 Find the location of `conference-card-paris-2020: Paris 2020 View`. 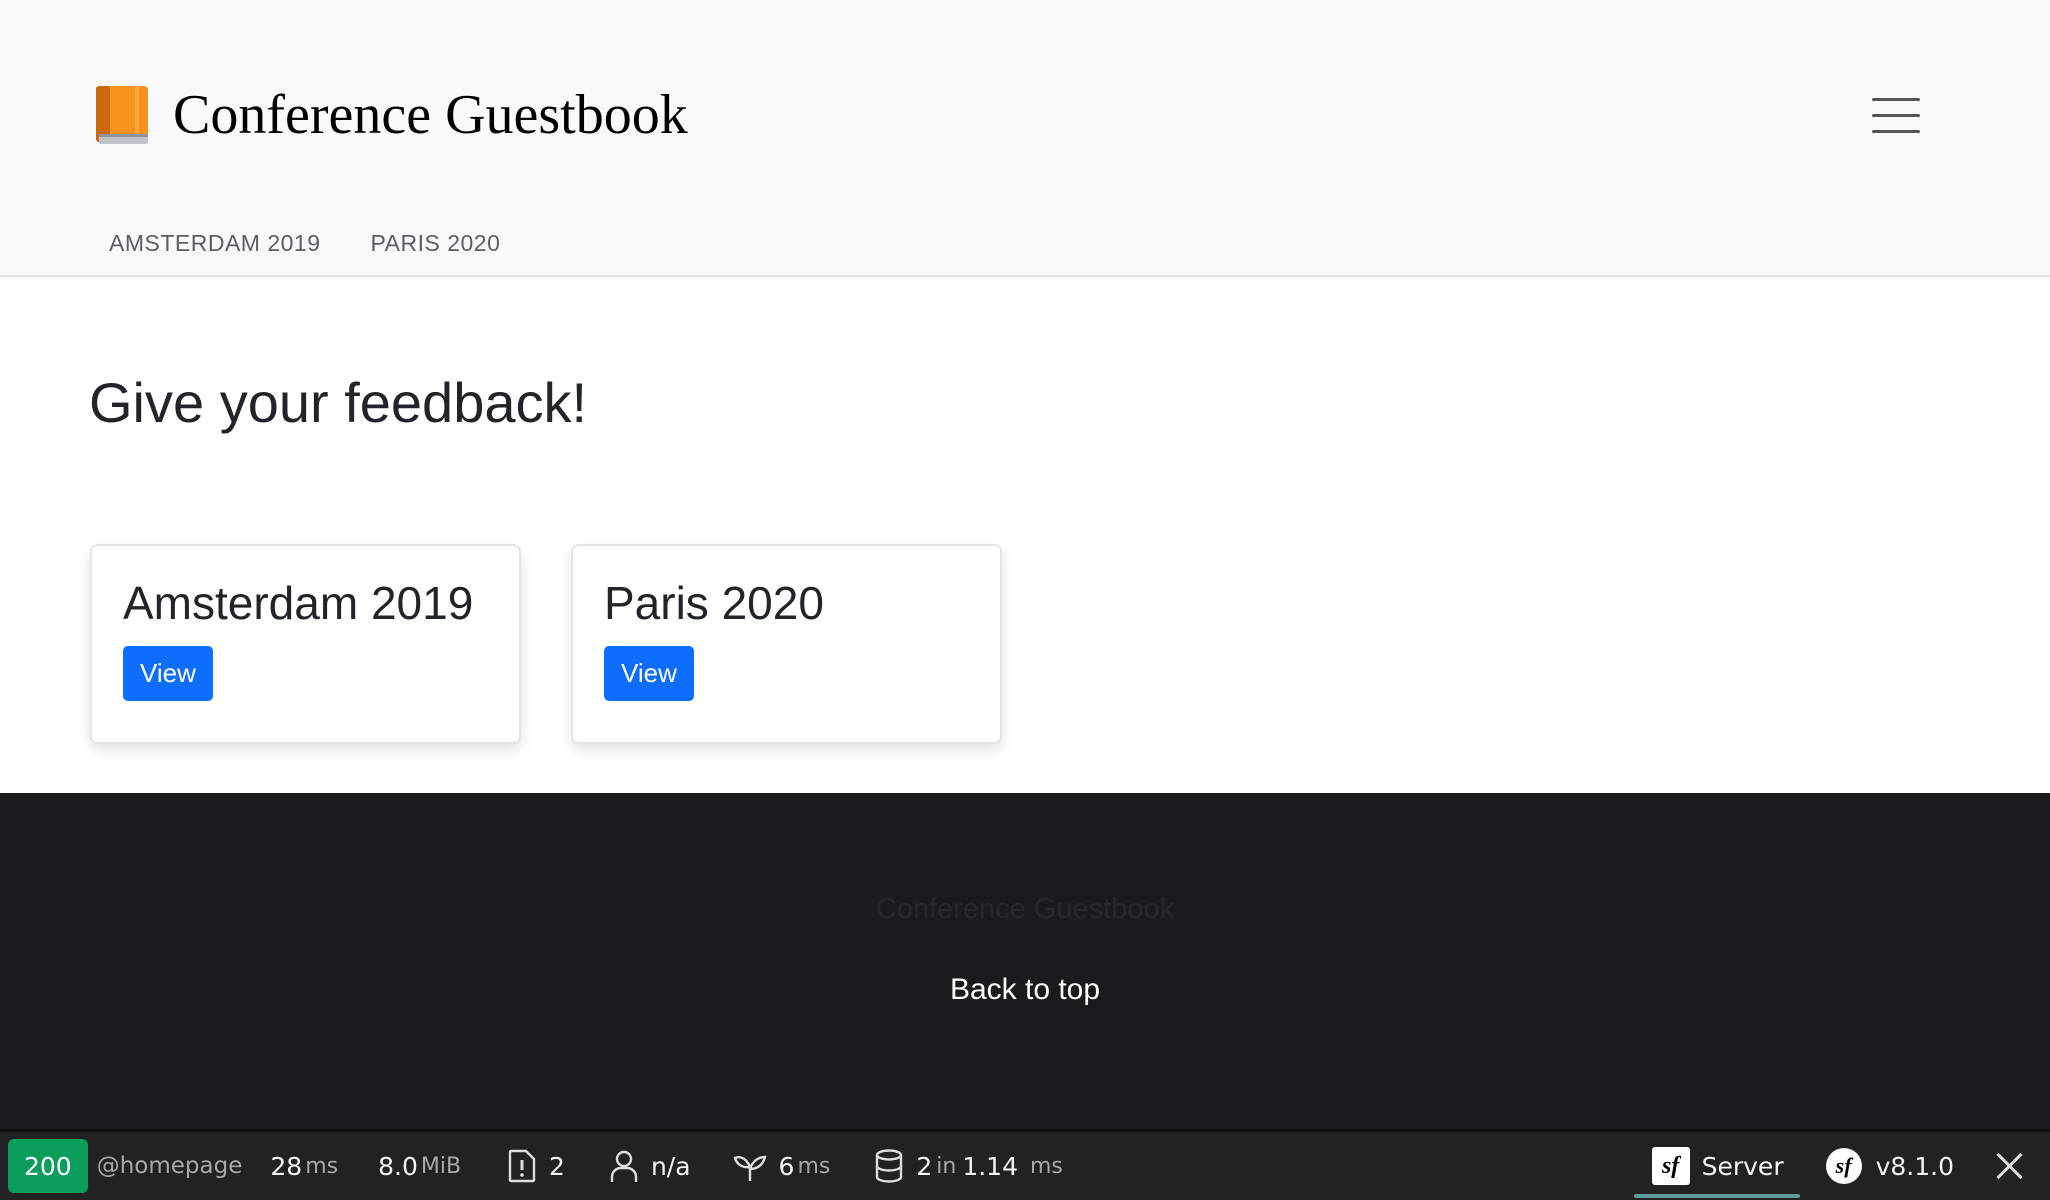

conference-card-paris-2020: Paris 2020 View is located at coordinates (786, 644).